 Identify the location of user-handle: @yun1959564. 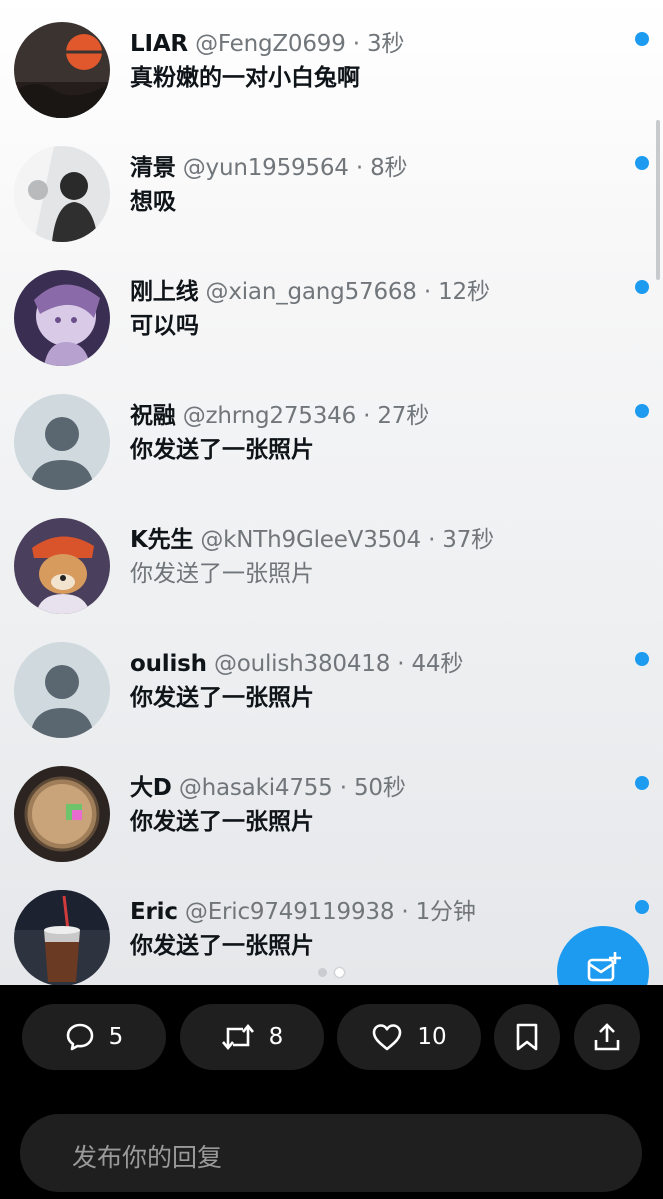
(265, 168).